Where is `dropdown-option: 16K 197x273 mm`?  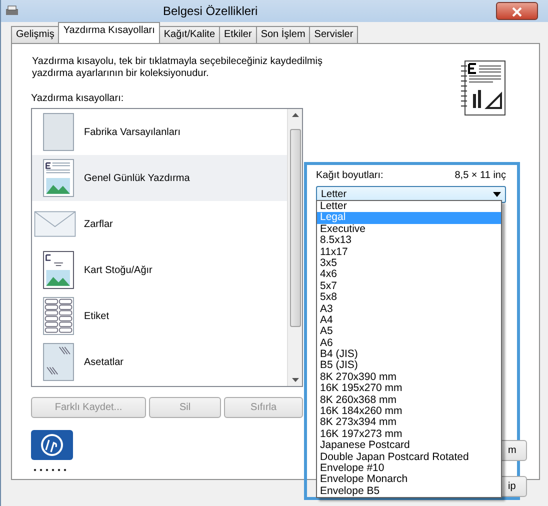 dropdown-option: 16K 197x273 mm is located at coordinates (409, 434).